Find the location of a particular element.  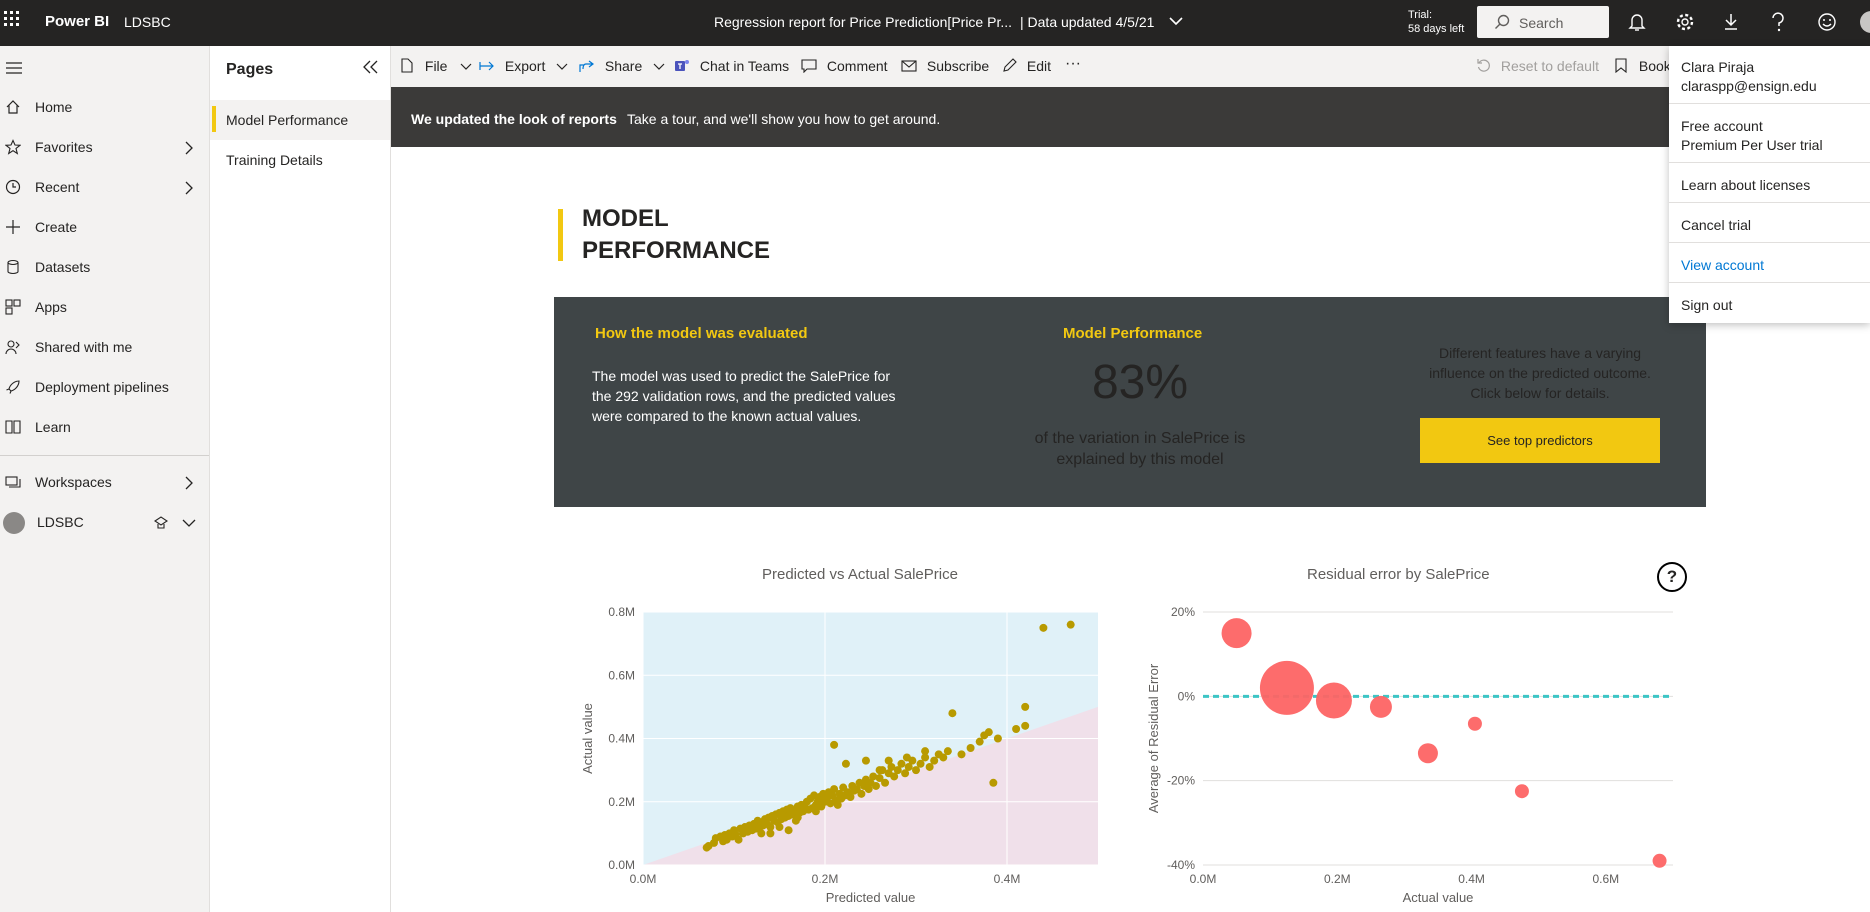

gear-icon is located at coordinates (1685, 22).